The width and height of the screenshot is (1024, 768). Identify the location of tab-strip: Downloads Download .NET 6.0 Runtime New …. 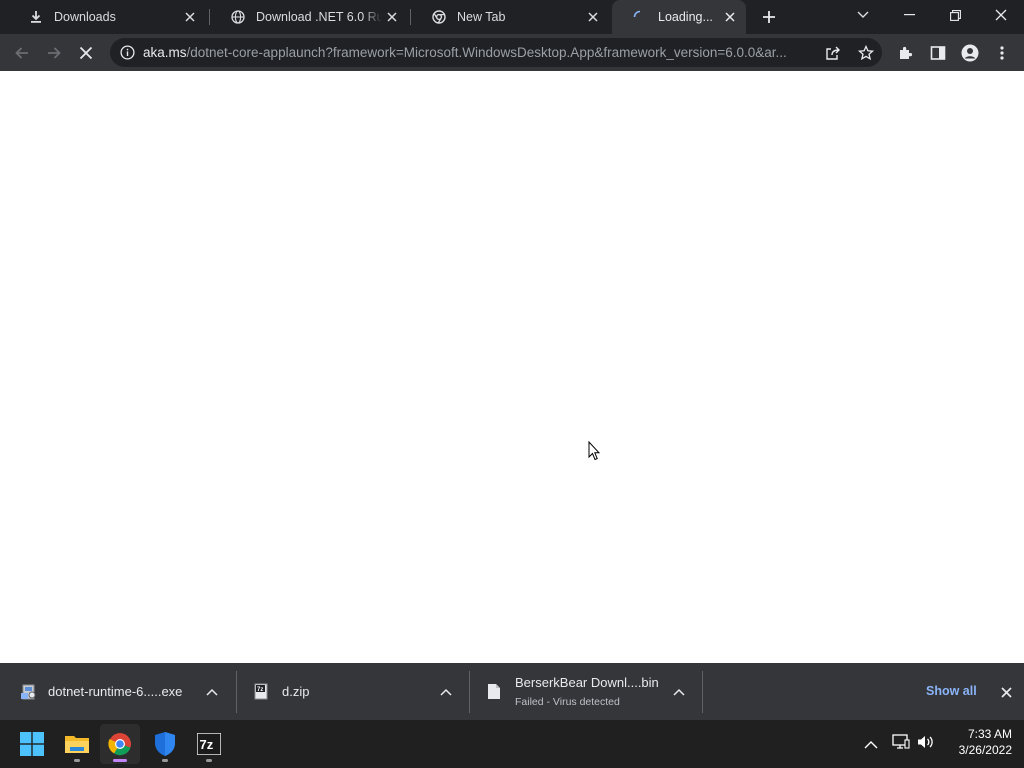
(512, 17).